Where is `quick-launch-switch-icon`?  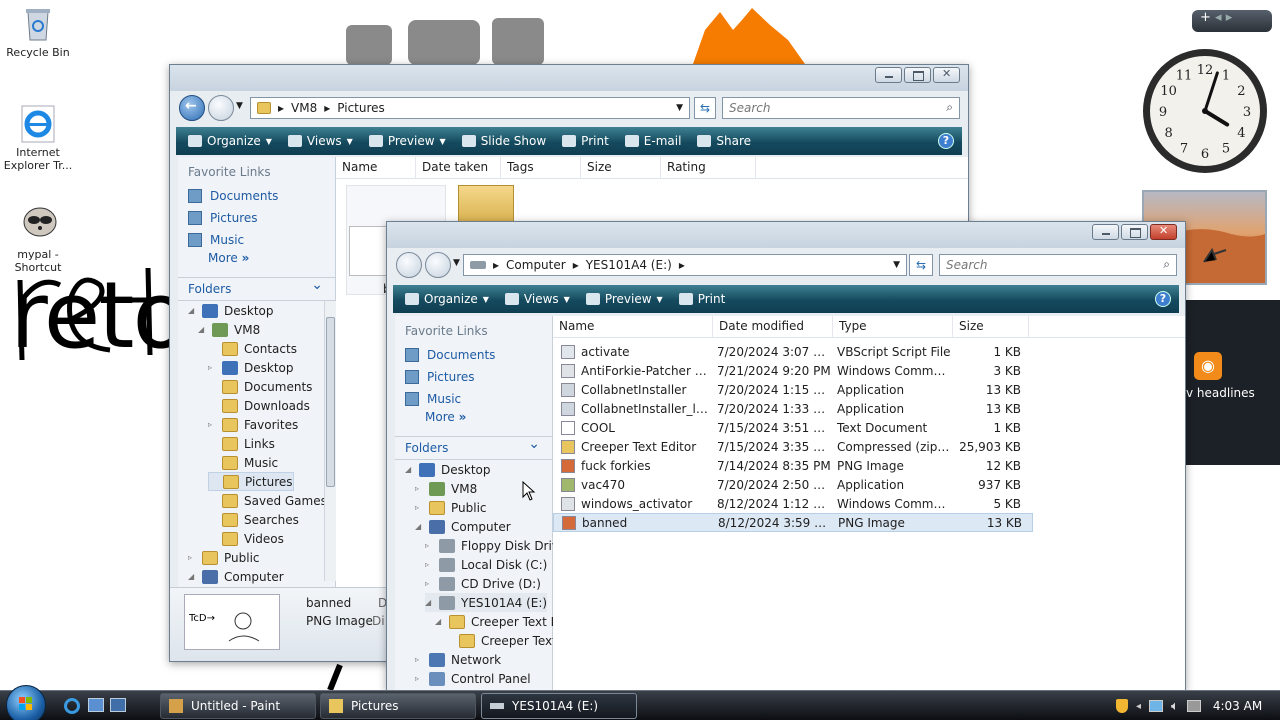
quick-launch-switch-icon is located at coordinates (118, 705).